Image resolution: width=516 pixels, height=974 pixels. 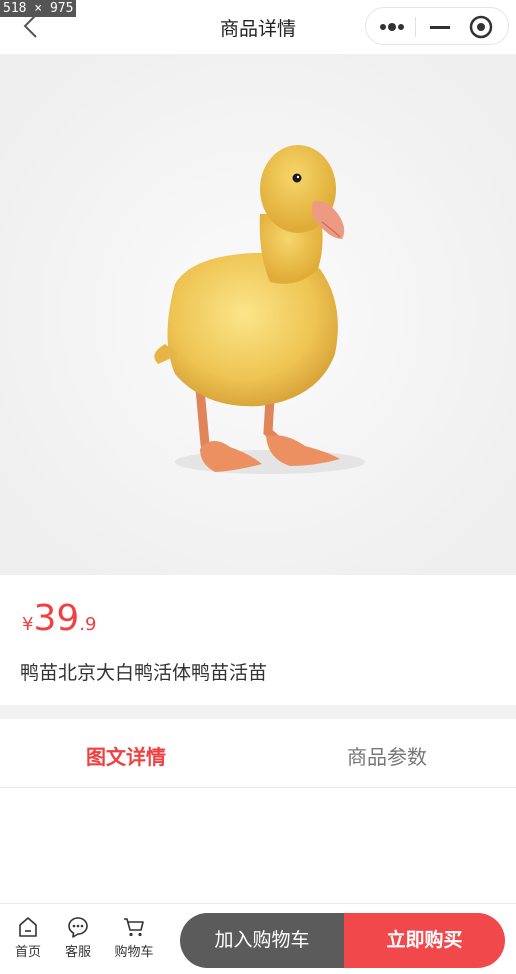 I want to click on tab-product-parameters: 商品参数, so click(x=387, y=755).